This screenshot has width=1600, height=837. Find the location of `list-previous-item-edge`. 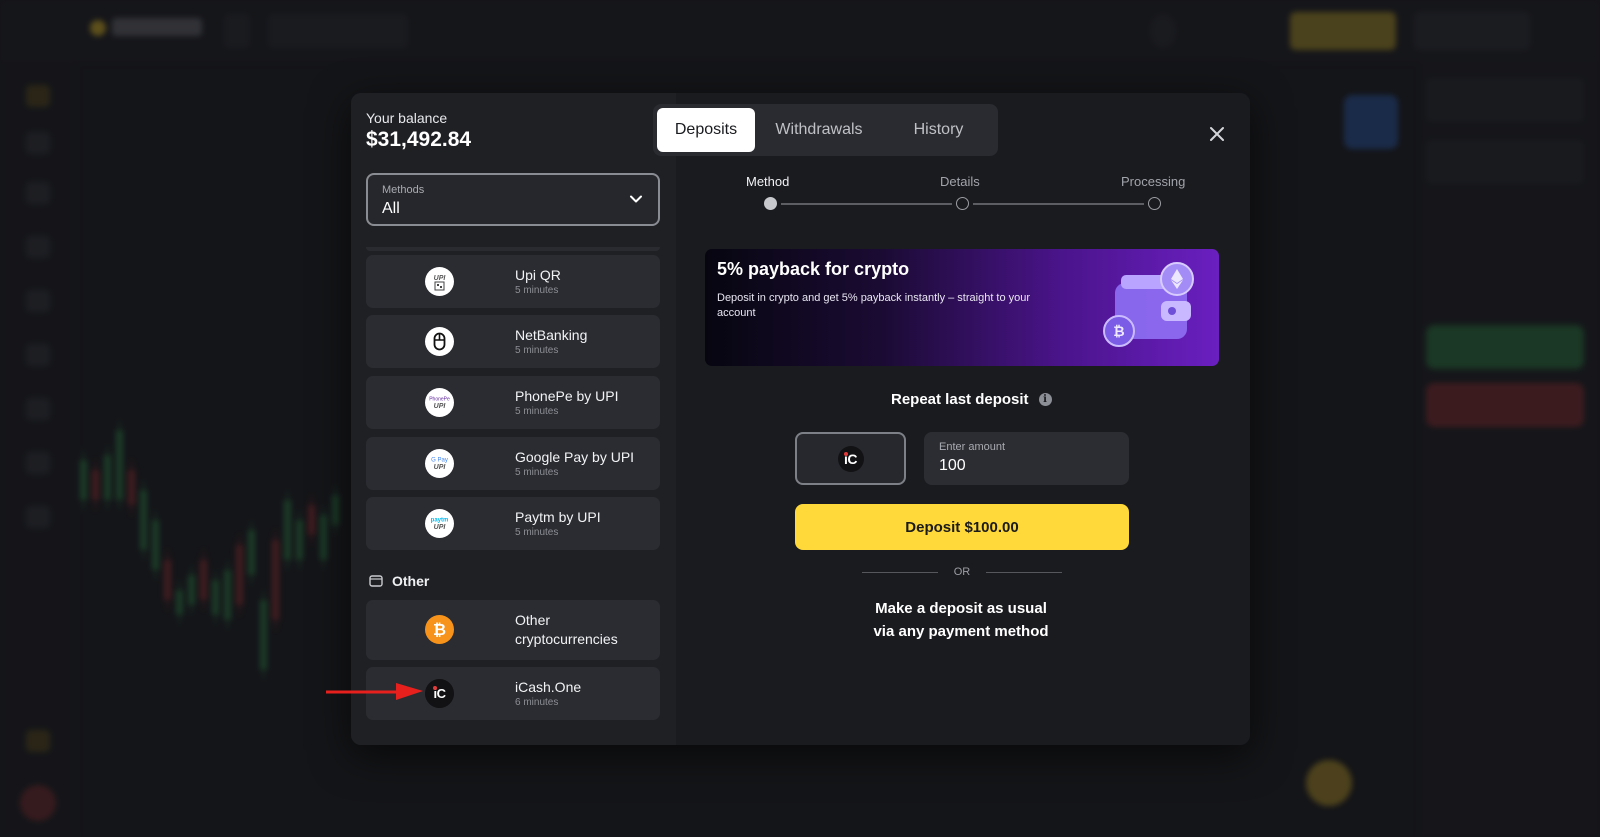

list-previous-item-edge is located at coordinates (513, 249).